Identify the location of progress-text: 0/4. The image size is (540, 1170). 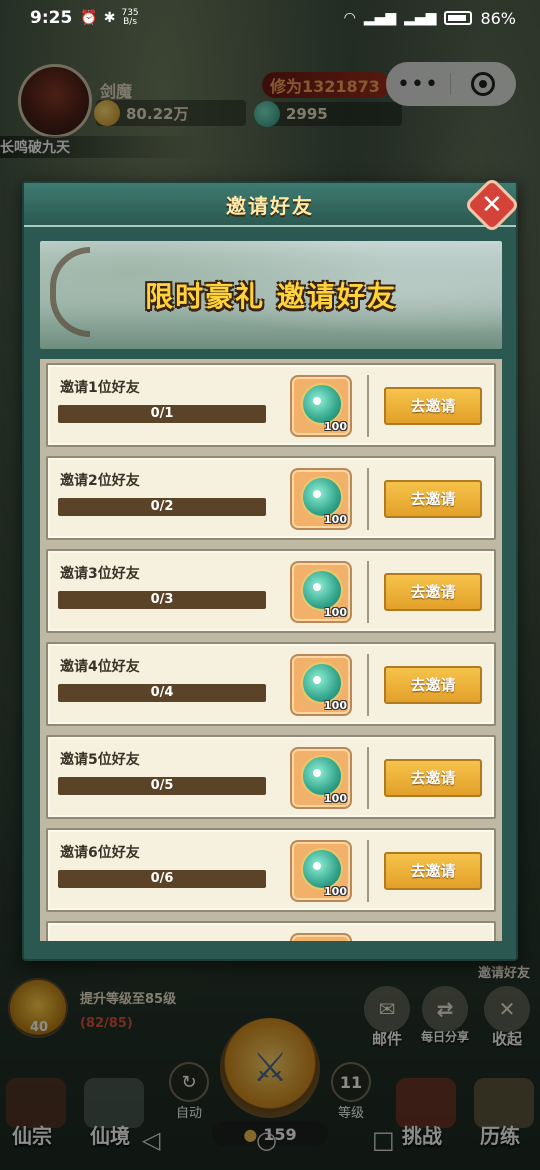
(162, 692).